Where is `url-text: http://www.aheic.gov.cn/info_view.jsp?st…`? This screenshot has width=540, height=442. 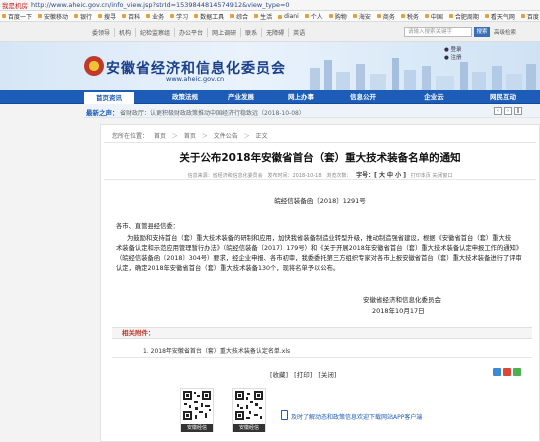 url-text: http://www.aheic.gov.cn/info_view.jsp?st… is located at coordinates (160, 5).